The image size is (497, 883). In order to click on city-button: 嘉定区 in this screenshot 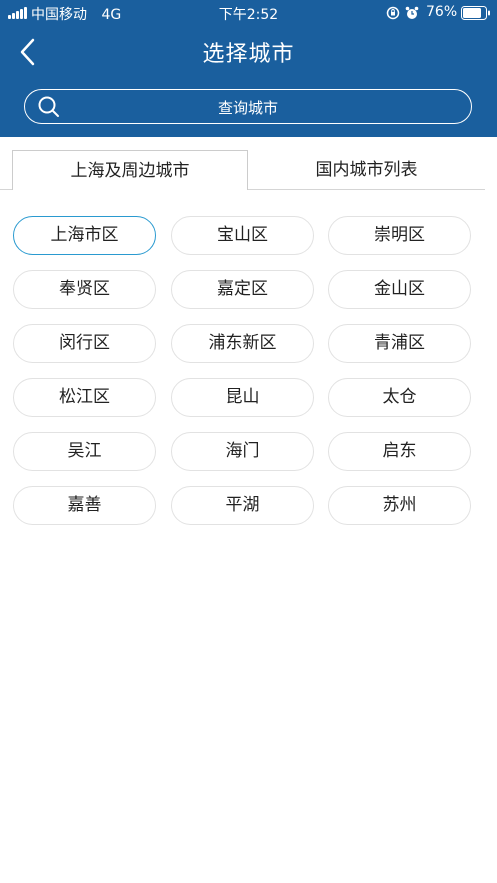, I will do `click(242, 289)`.